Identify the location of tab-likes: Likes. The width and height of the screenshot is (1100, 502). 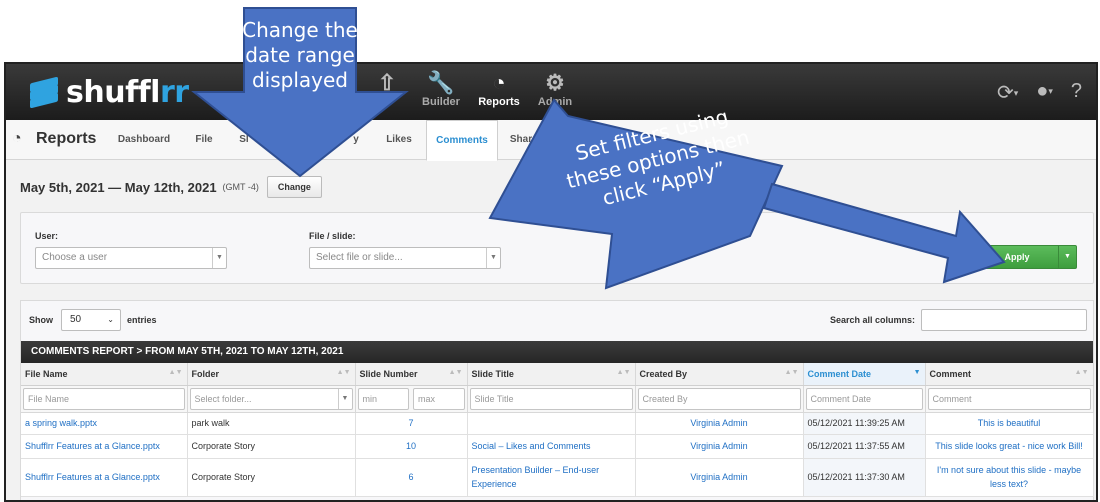
(399, 140).